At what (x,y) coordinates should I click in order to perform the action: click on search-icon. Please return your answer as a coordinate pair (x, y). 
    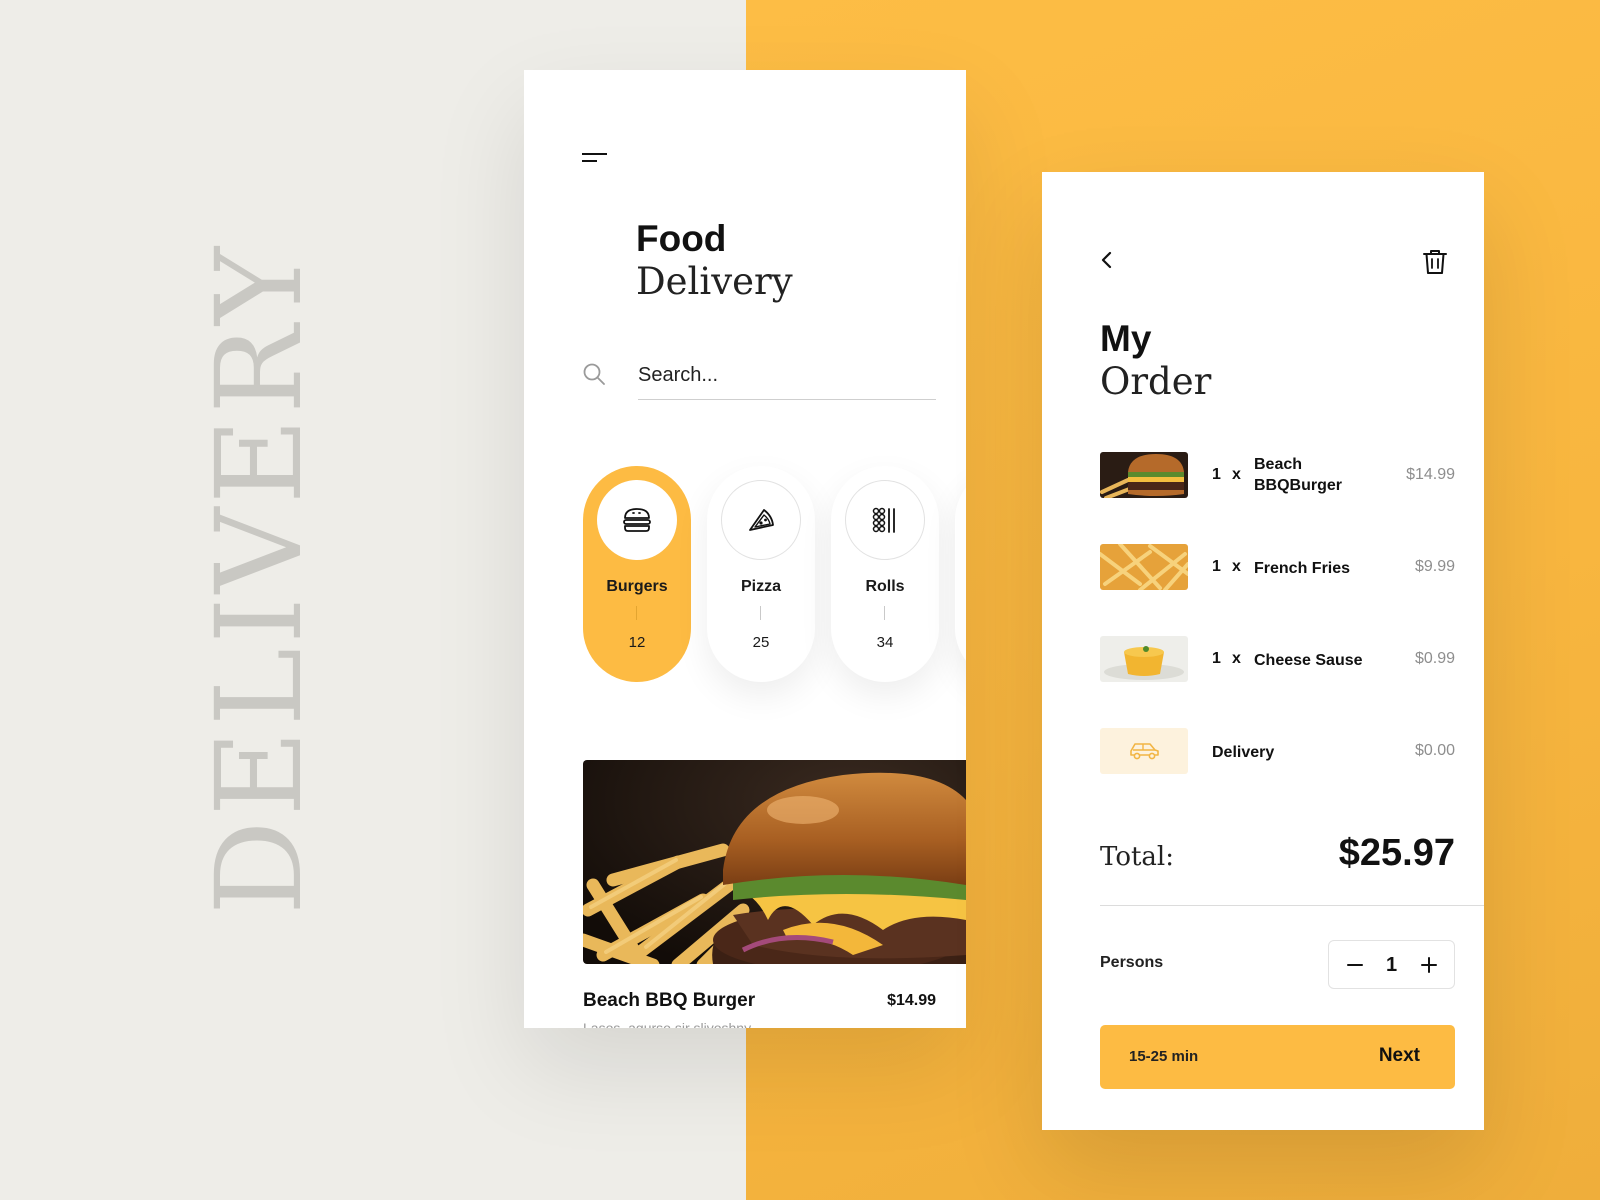
    Looking at the image, I should click on (594, 374).